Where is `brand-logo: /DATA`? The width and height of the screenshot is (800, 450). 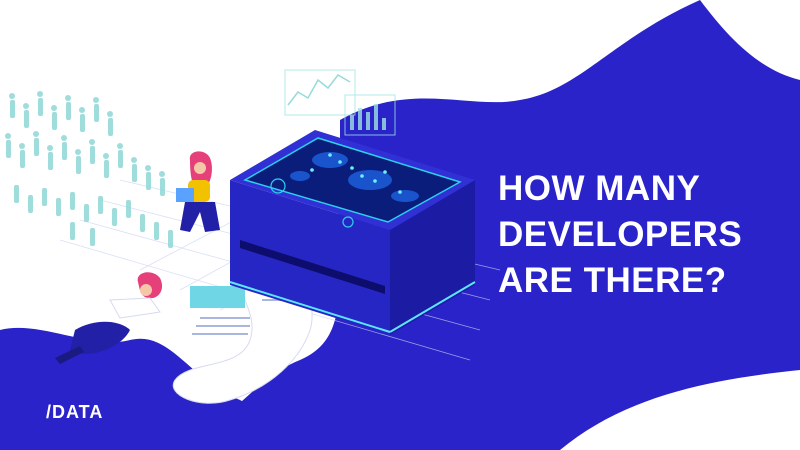
brand-logo: /DATA is located at coordinates (75, 412).